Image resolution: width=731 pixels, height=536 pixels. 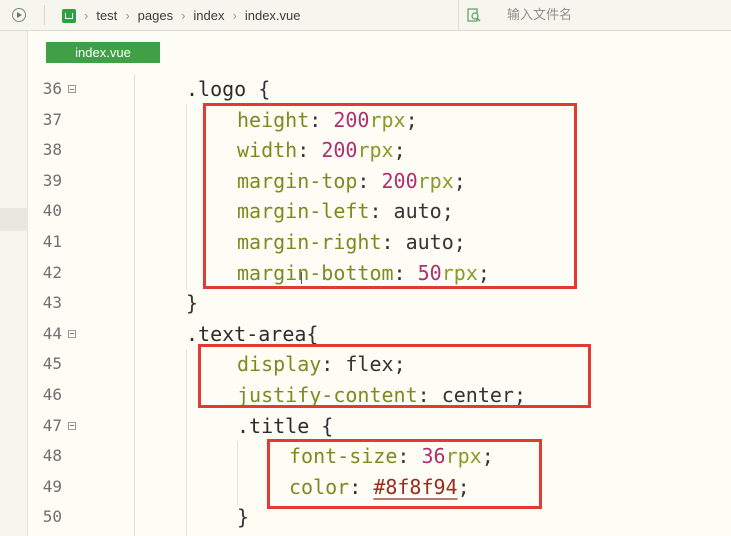 What do you see at coordinates (216, 89) in the screenshot?
I see `code-token: .logo` at bounding box center [216, 89].